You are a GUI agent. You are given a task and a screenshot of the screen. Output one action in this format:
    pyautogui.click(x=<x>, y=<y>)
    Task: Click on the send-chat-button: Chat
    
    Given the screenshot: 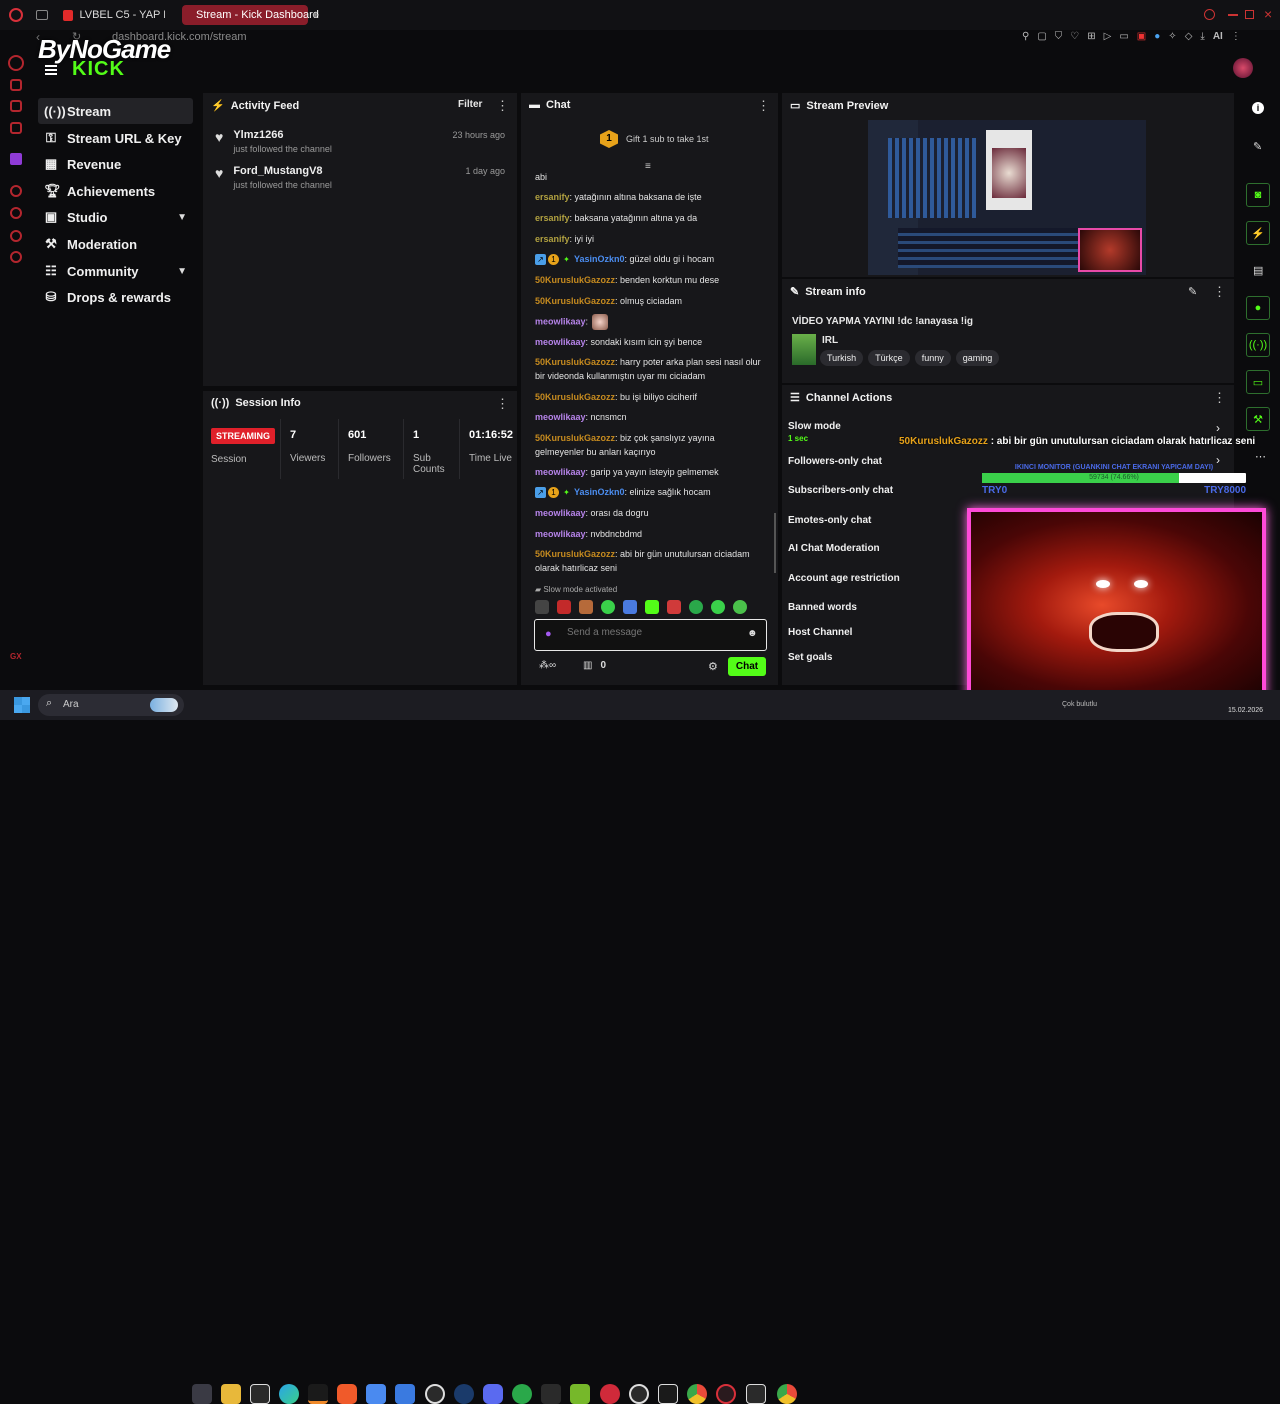 What is the action you would take?
    pyautogui.click(x=747, y=666)
    